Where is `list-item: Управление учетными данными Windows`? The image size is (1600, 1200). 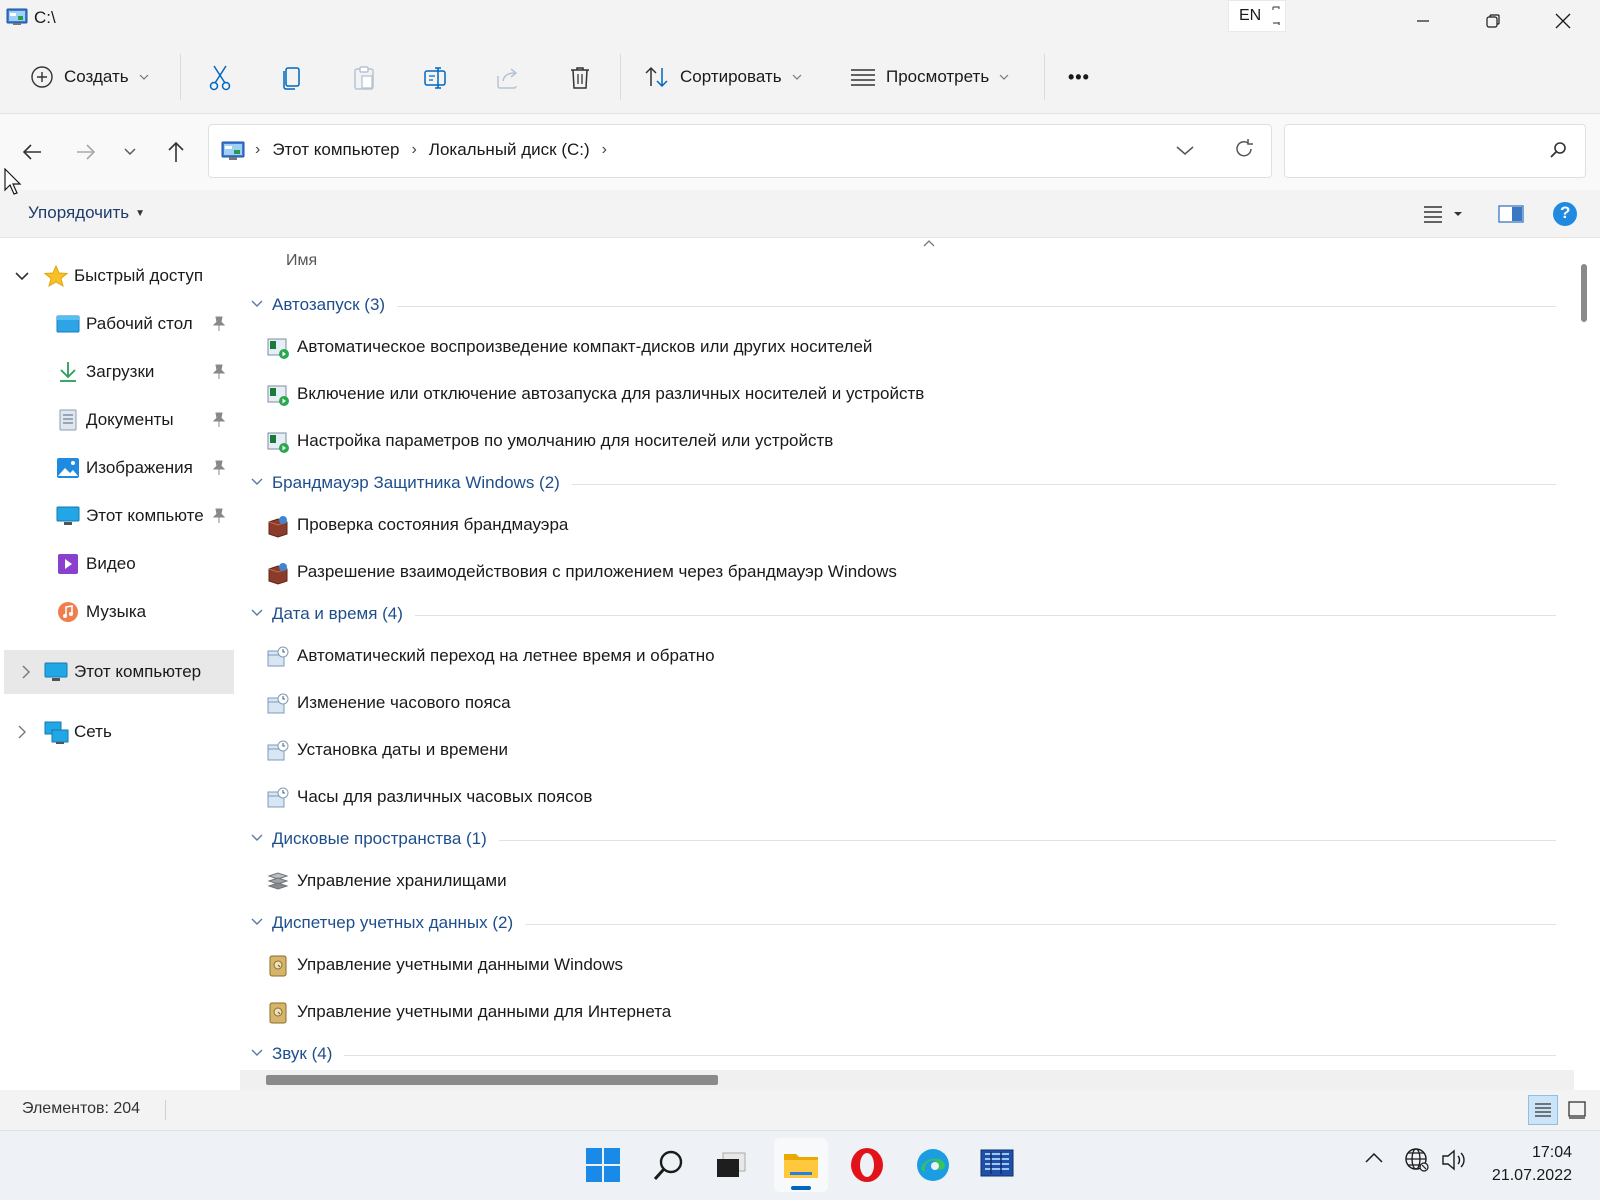
list-item: Управление учетными данными Windows is located at coordinates (907, 966).